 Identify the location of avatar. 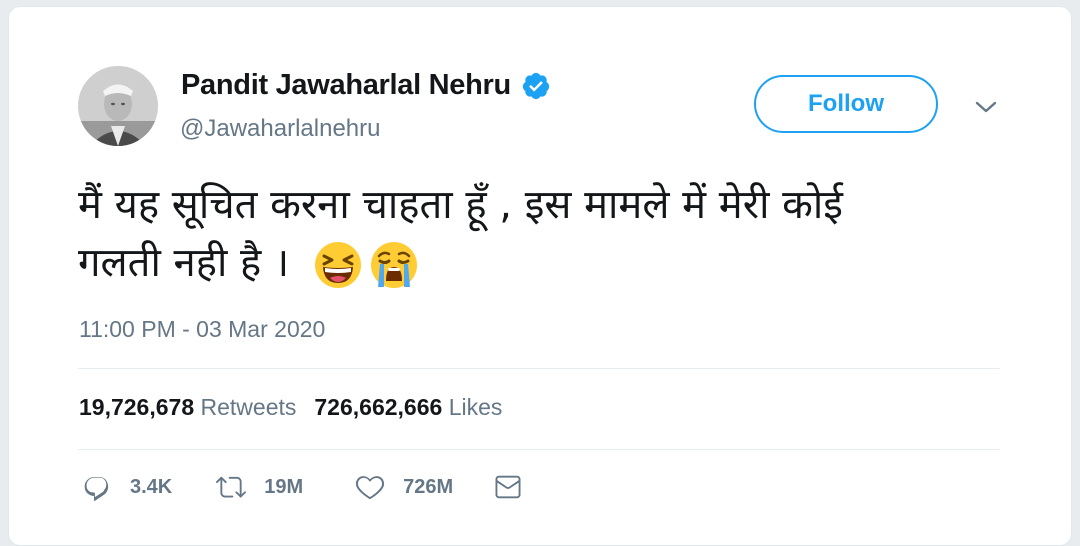
(118, 106).